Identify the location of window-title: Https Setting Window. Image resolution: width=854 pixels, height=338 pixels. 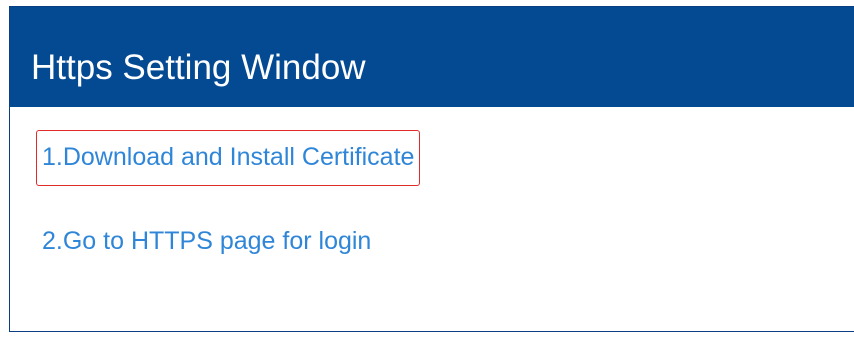
(198, 67).